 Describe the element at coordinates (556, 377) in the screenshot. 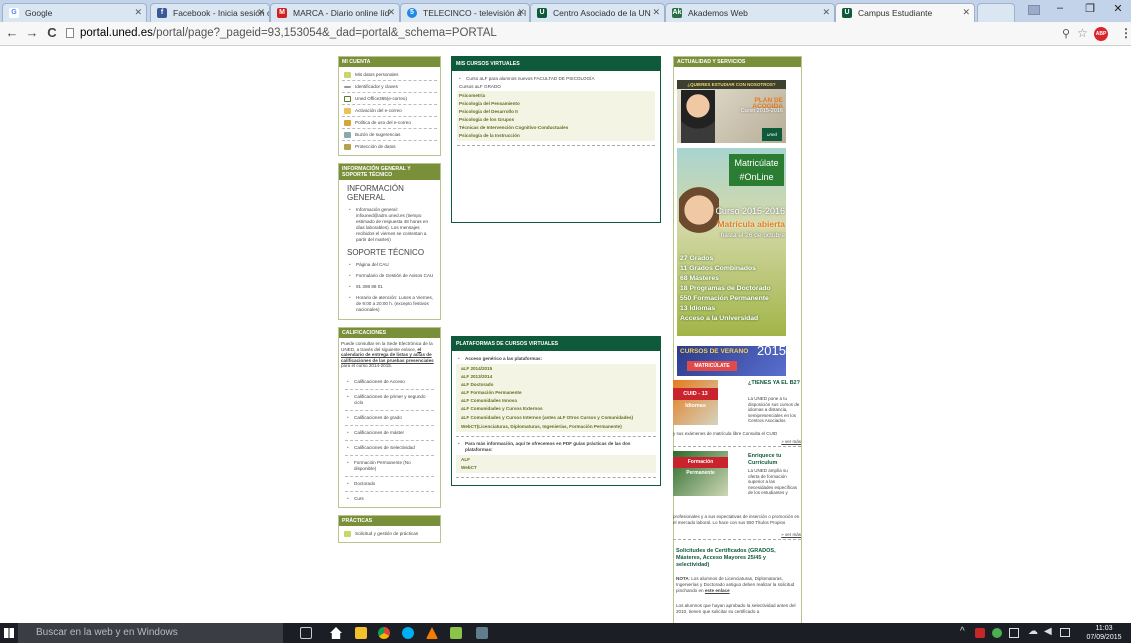

I see `plataforma-link: aLF 2013/2014` at that location.